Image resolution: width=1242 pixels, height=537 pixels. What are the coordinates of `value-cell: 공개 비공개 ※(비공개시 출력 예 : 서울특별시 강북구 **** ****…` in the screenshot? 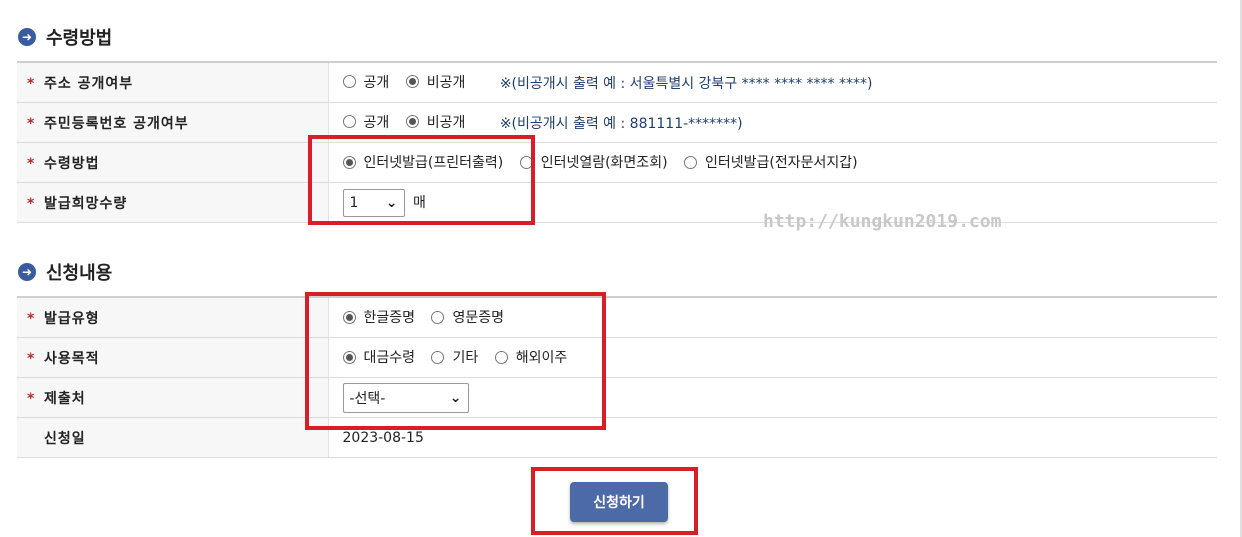 It's located at (772, 82).